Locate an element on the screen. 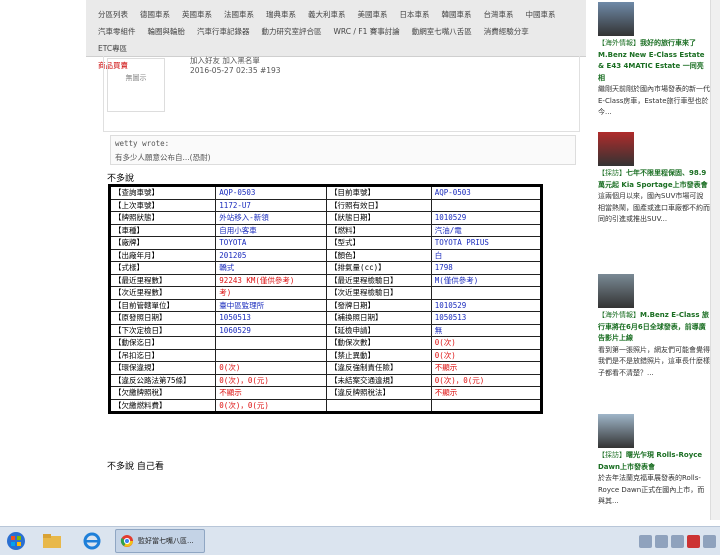 This screenshot has width=720, height=555. field-label: 【次近里程數】 is located at coordinates (162, 293).